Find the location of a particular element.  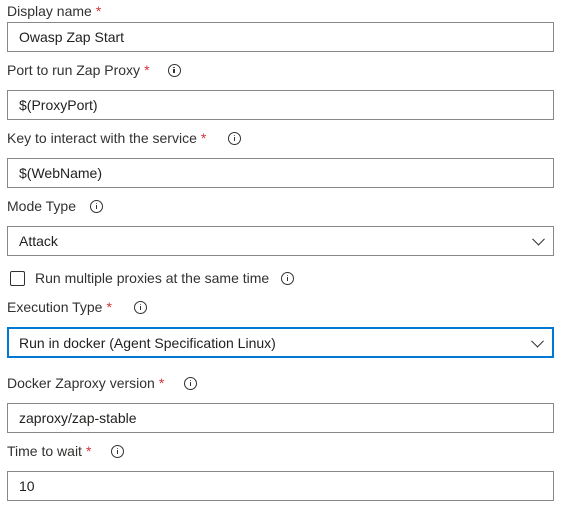

multiple-proxies-label: Run multiple proxies at the same time is located at coordinates (152, 278).